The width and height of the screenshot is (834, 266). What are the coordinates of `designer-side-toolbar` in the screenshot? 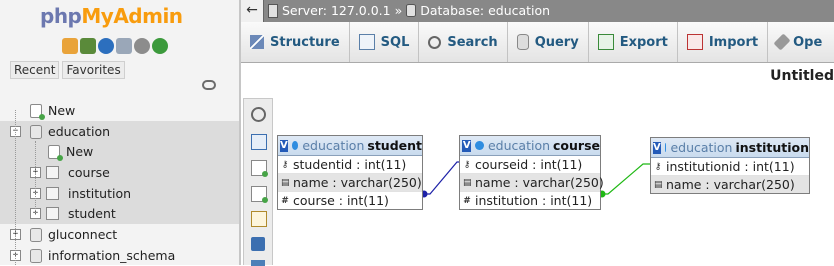 It's located at (258, 182).